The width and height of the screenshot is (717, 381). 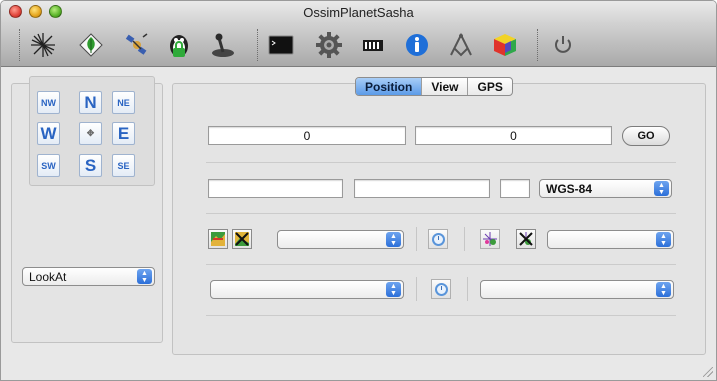 I want to click on info-icon, so click(x=417, y=45).